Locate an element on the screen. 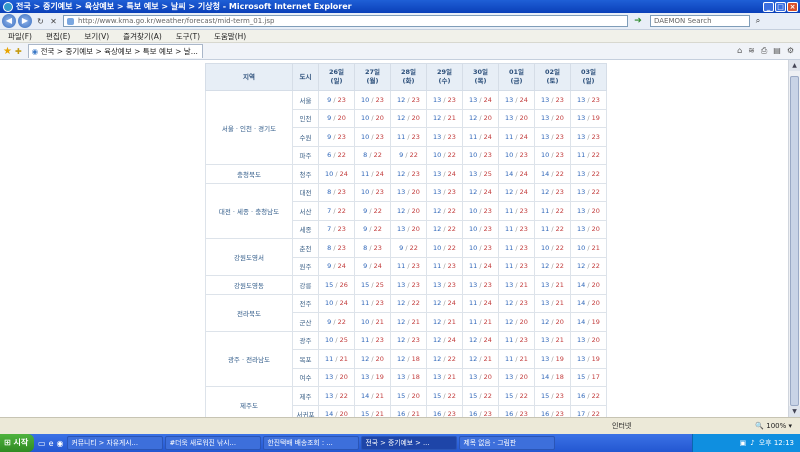 The height and width of the screenshot is (452, 800). add-favorite-icon: ✚ is located at coordinates (18, 51).